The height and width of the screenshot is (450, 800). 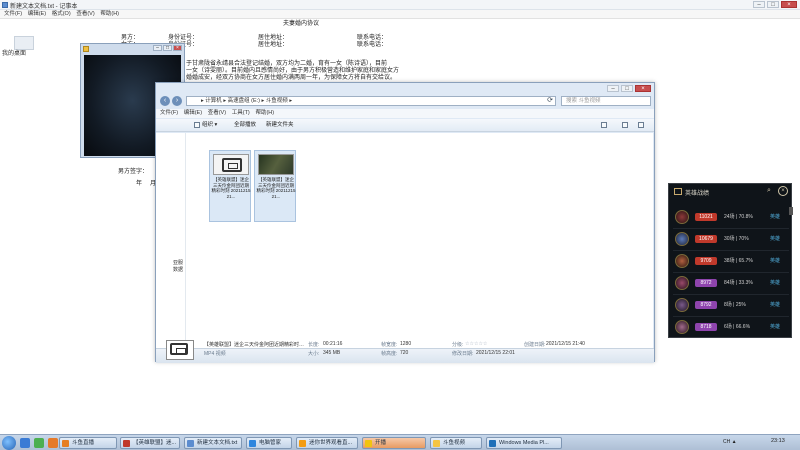 I want to click on length-label: 长度:, so click(x=314, y=345).